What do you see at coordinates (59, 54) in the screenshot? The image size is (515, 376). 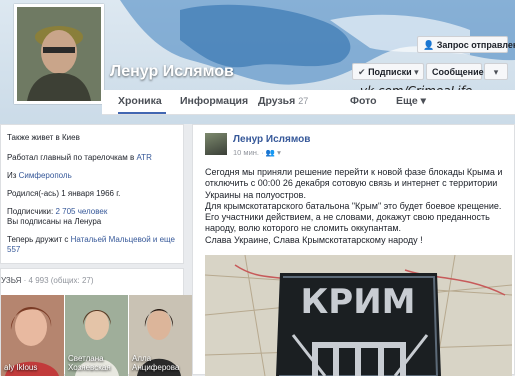 I see `profile-picture` at bounding box center [59, 54].